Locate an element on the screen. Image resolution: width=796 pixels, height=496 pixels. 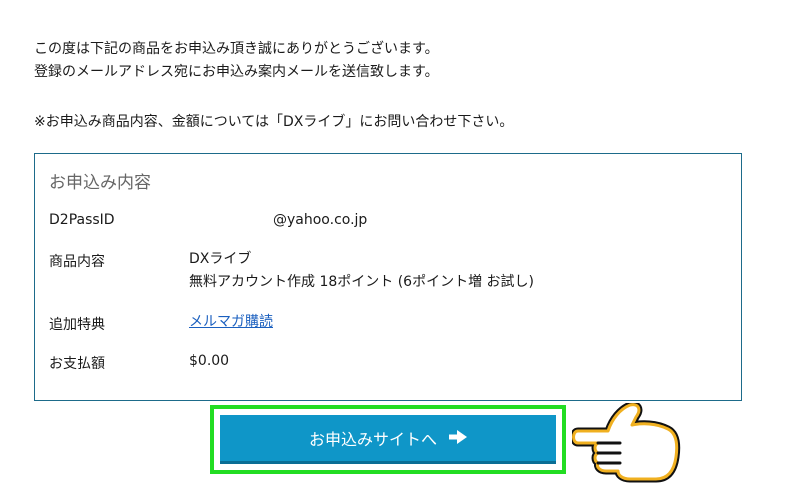
apply-site-button: お申込みサイトへ is located at coordinates (388, 439).